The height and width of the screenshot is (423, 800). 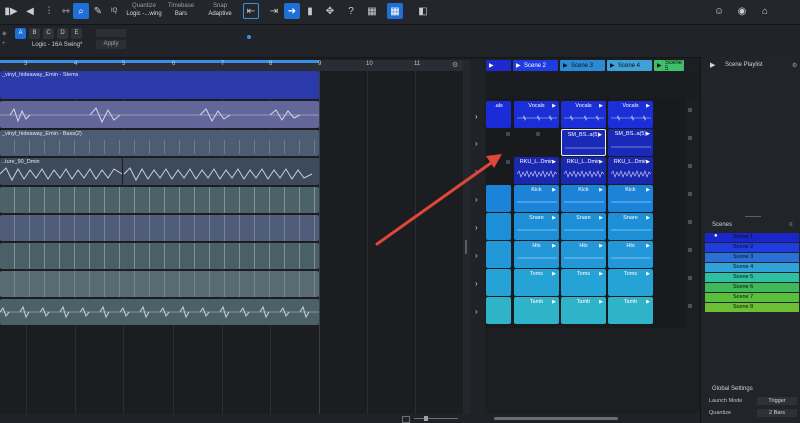 What do you see at coordinates (49, 11) in the screenshot?
I see `mixer-icon: ⫶` at bounding box center [49, 11].